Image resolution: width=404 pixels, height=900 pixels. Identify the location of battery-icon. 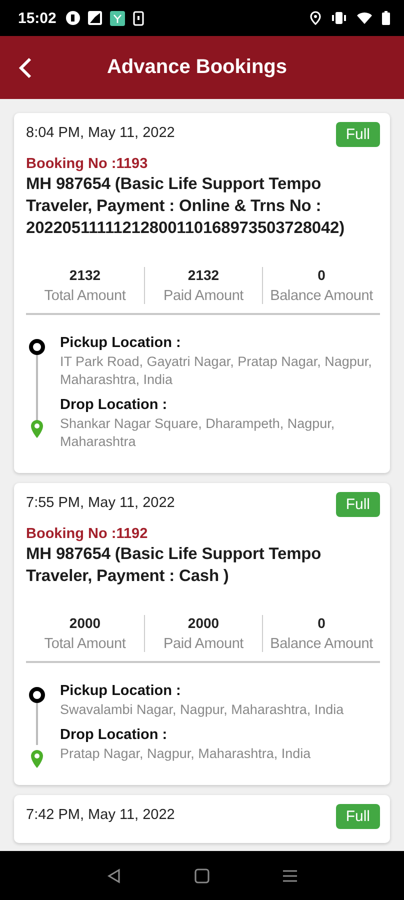
(386, 18).